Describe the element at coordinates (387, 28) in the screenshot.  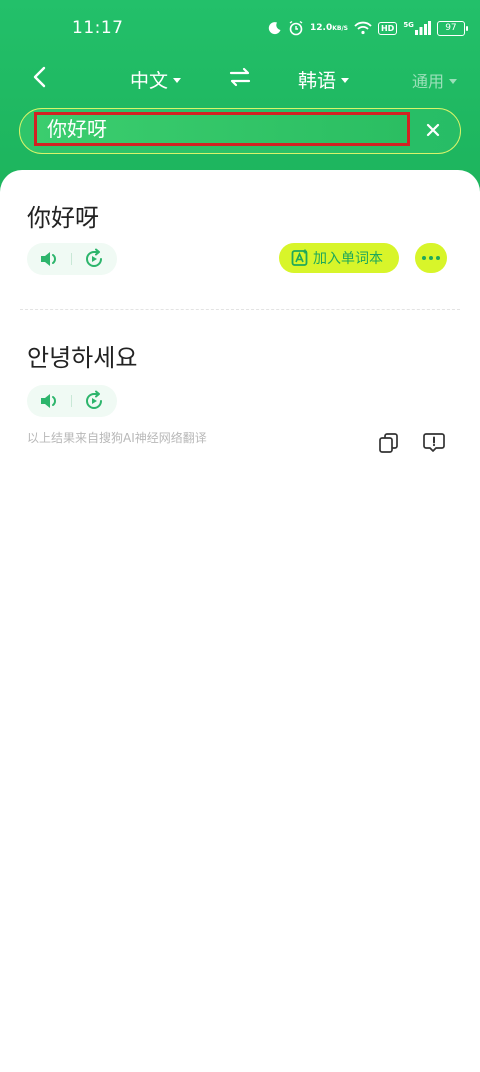
I see `hd-badge: HD` at that location.